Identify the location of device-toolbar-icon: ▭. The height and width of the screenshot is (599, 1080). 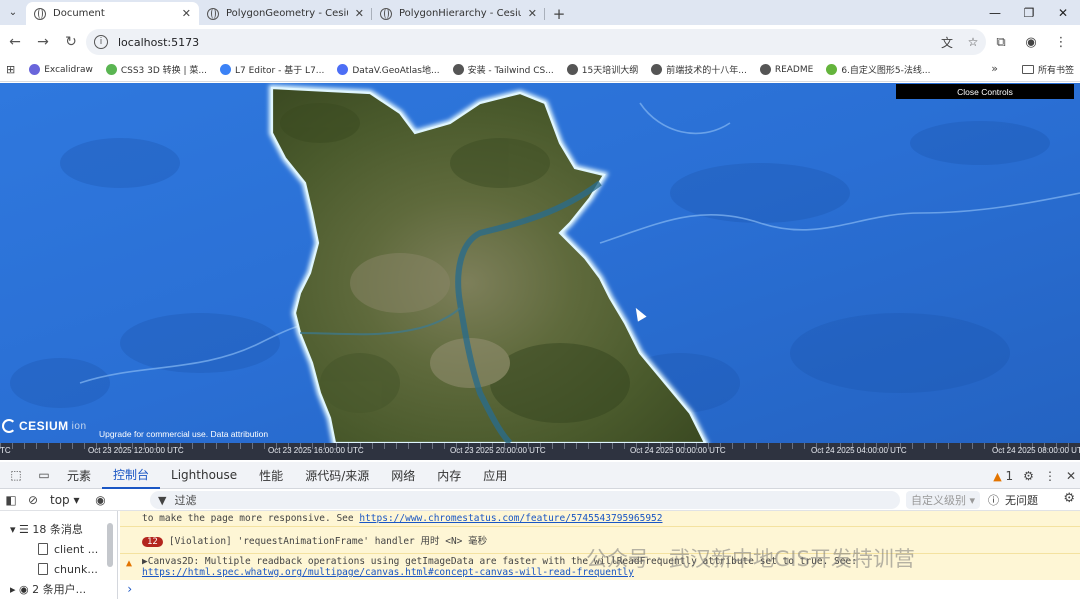
(44, 475).